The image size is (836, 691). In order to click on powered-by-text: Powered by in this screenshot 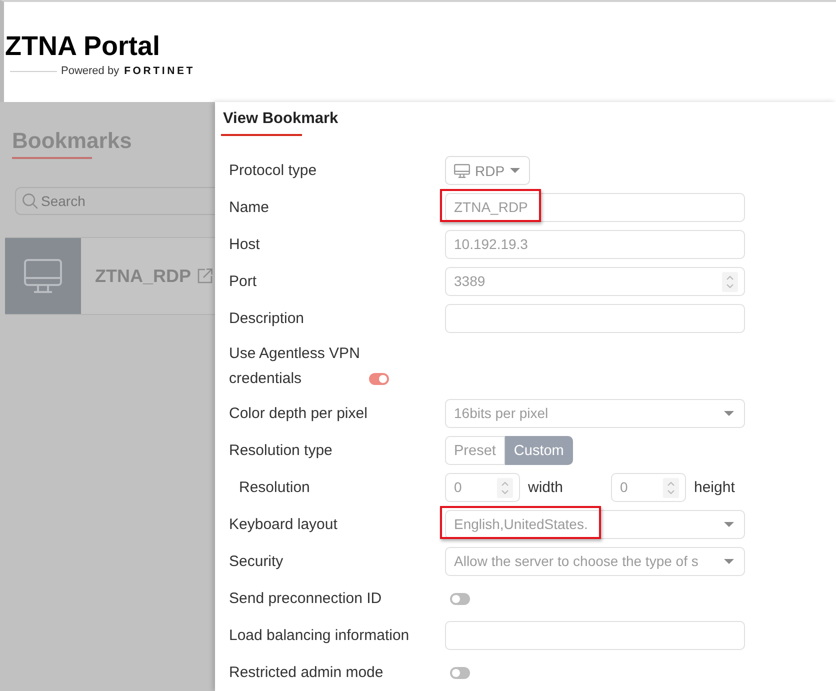, I will do `click(90, 71)`.